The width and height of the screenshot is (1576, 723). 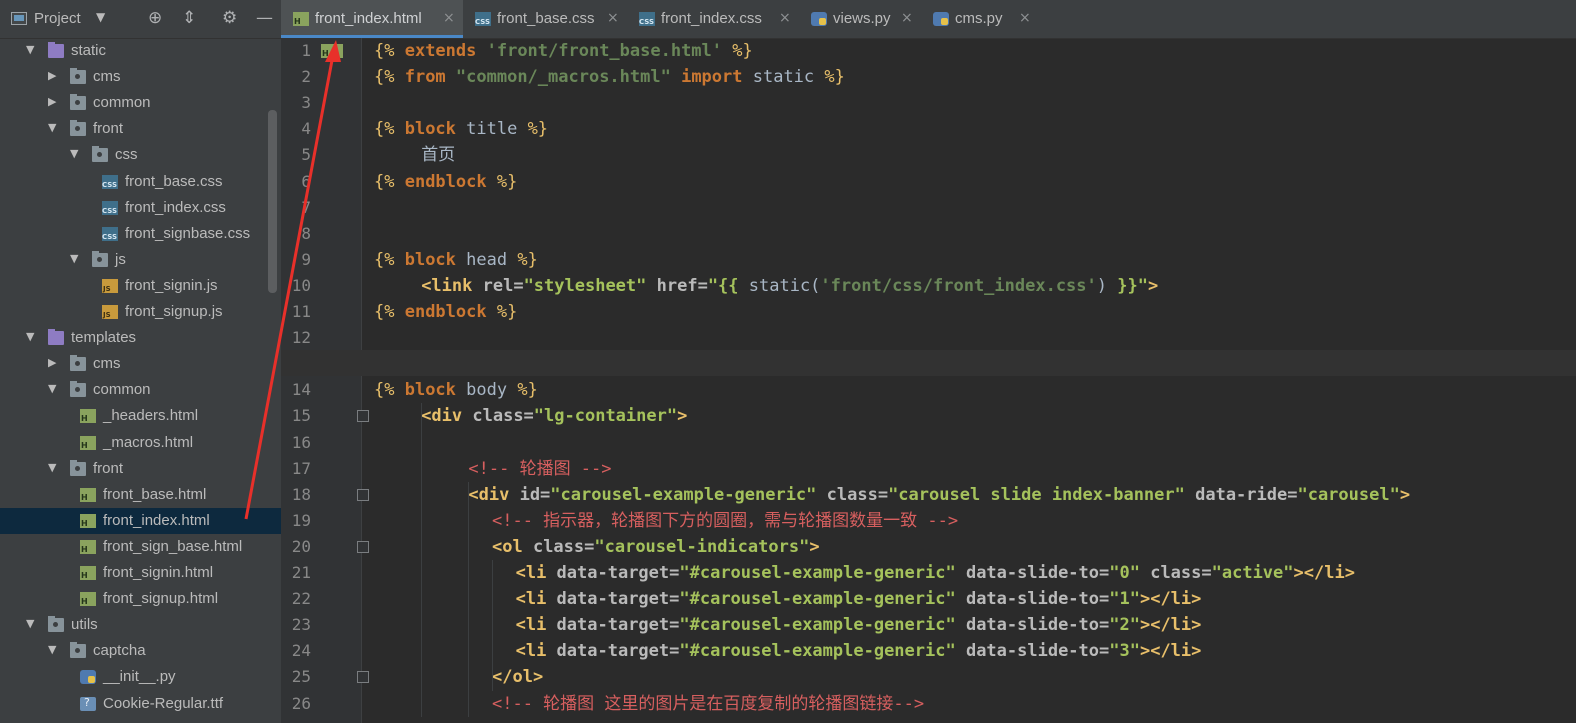 I want to click on tab-front-index-css: front_index.css ×, so click(x=713, y=19).